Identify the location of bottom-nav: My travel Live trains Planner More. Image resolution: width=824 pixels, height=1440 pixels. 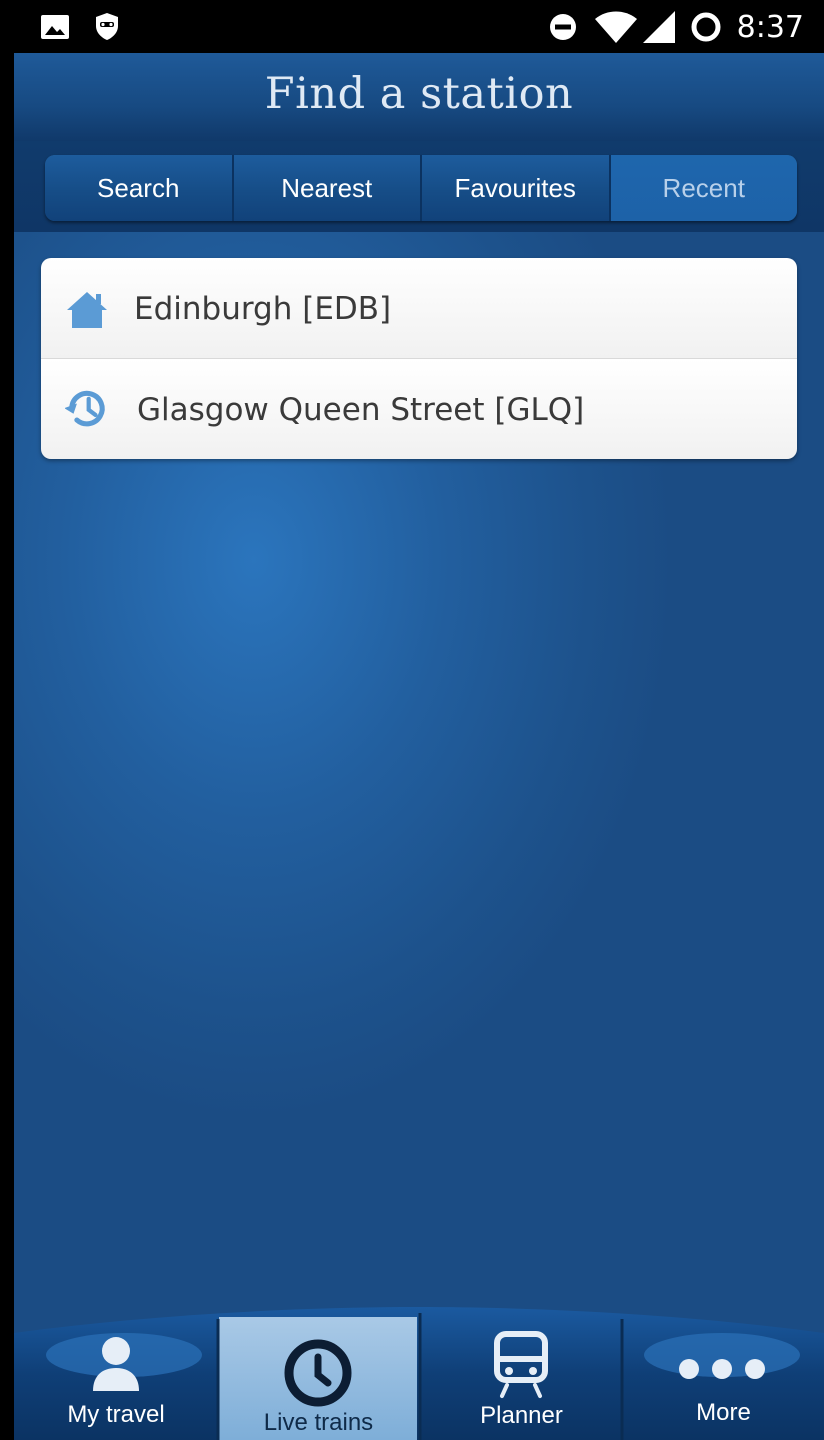
(419, 1372).